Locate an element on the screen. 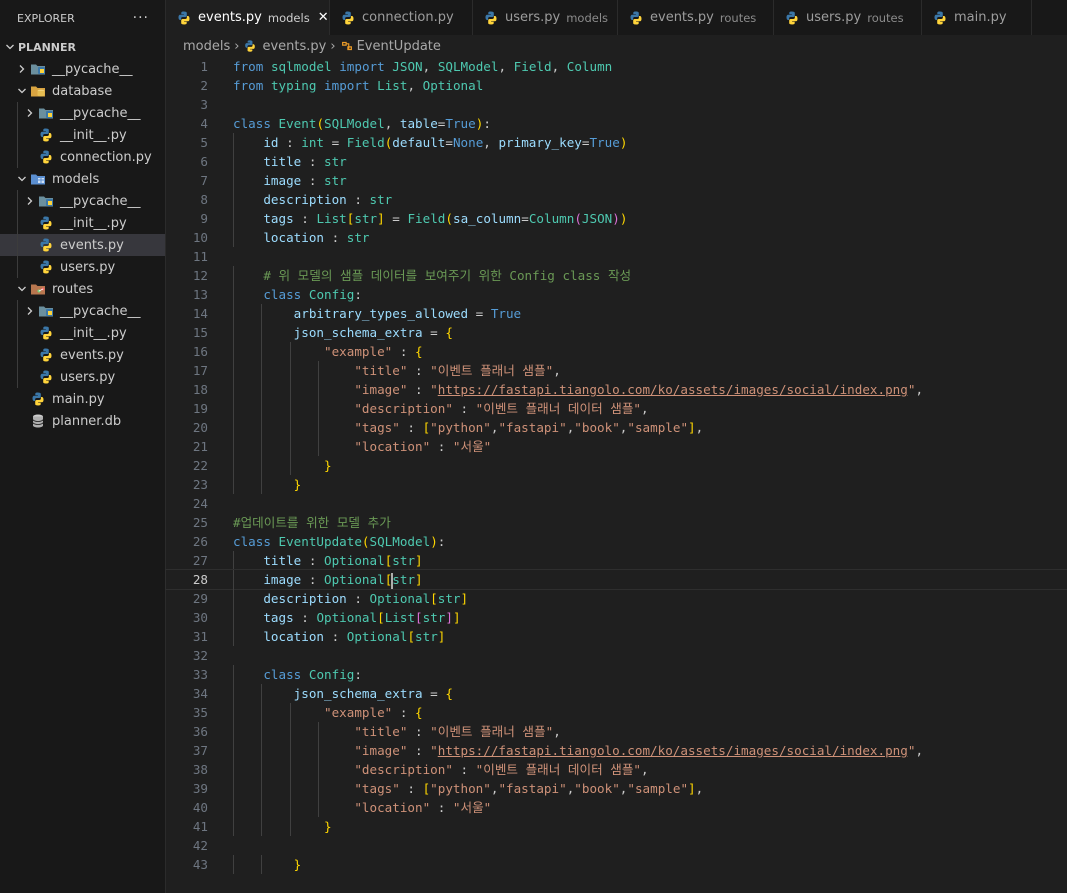  code-line: 32 is located at coordinates (616, 655).